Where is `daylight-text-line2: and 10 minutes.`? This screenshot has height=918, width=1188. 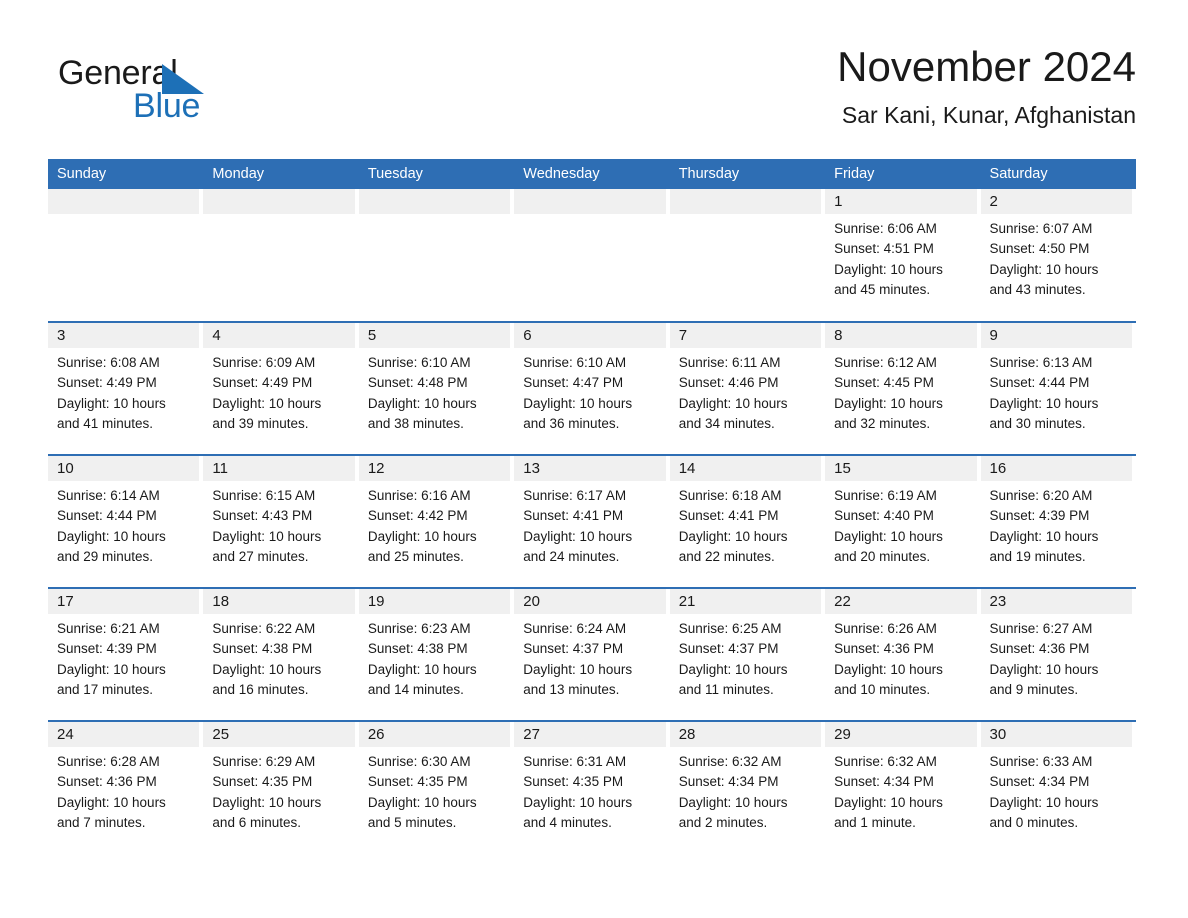 daylight-text-line2: and 10 minutes. is located at coordinates (882, 689).